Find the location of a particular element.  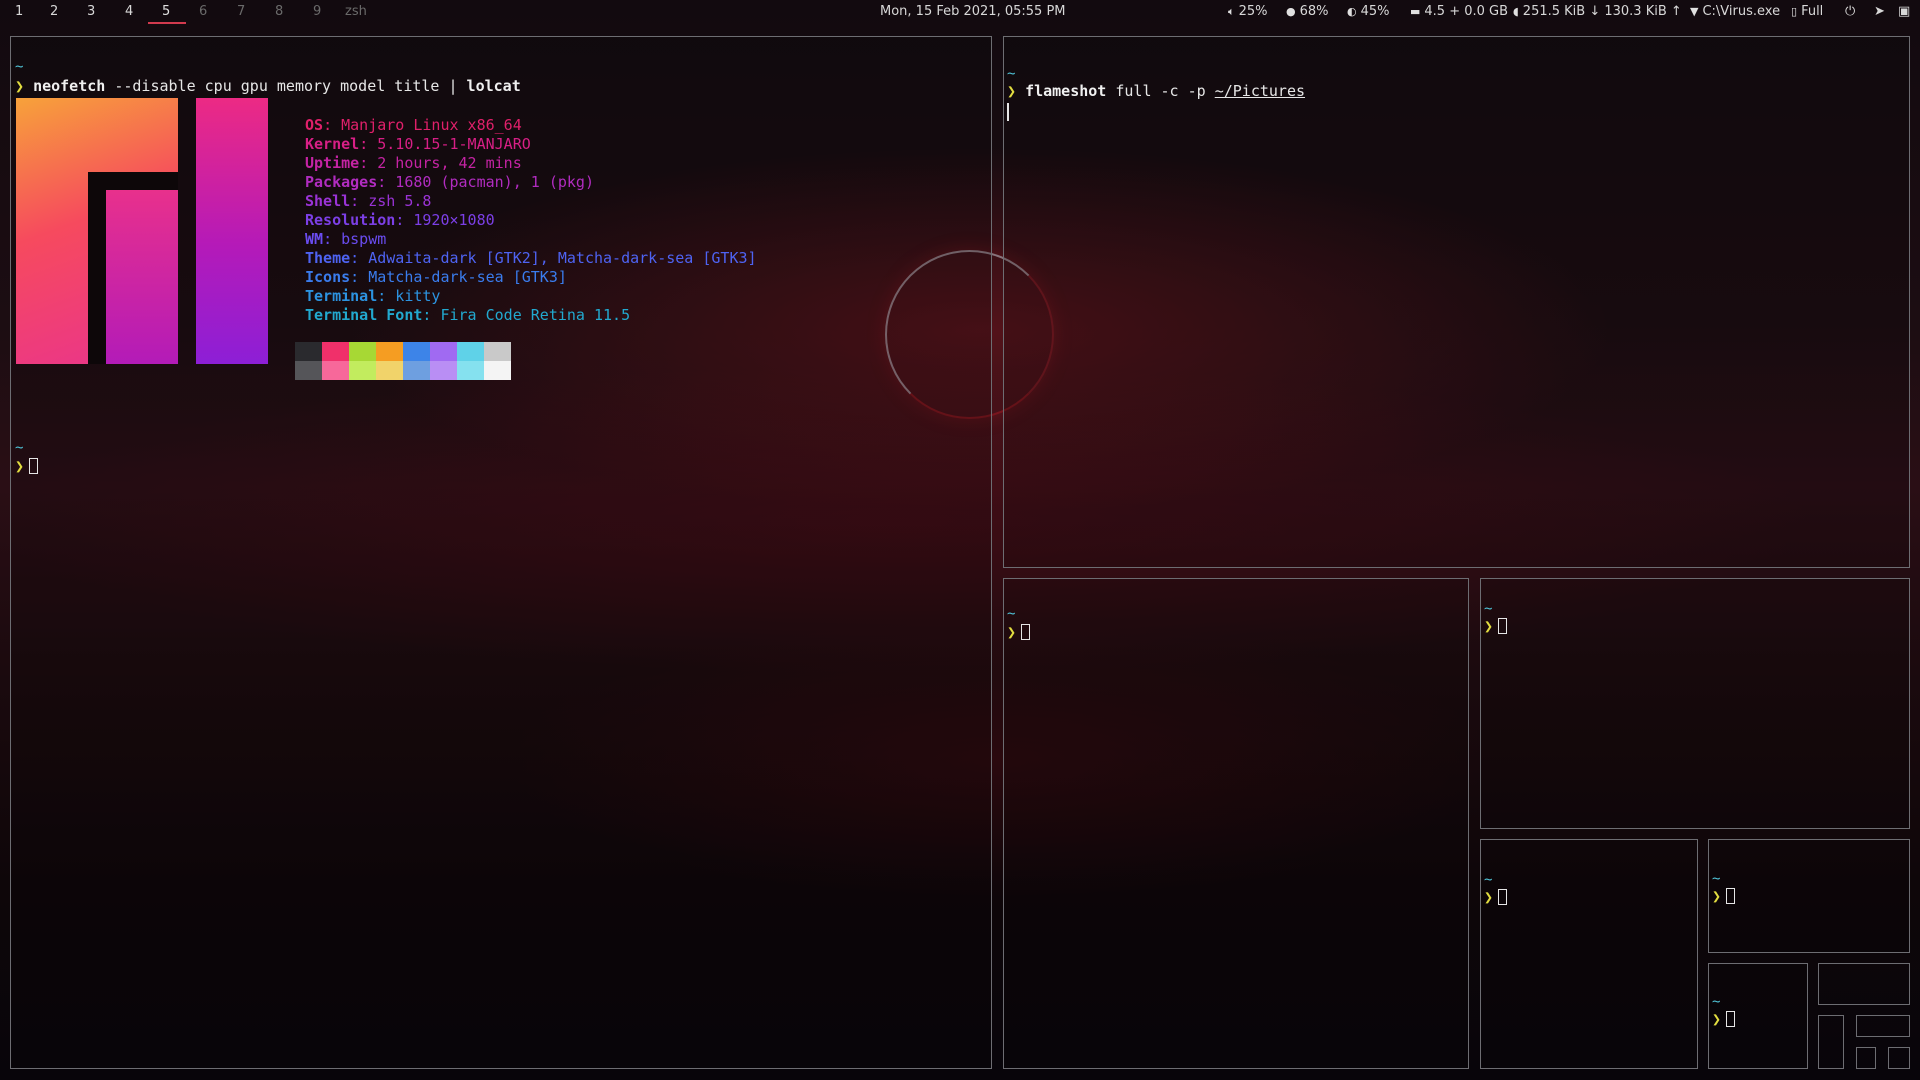

info-key-uptime: Uptime is located at coordinates (332, 163).